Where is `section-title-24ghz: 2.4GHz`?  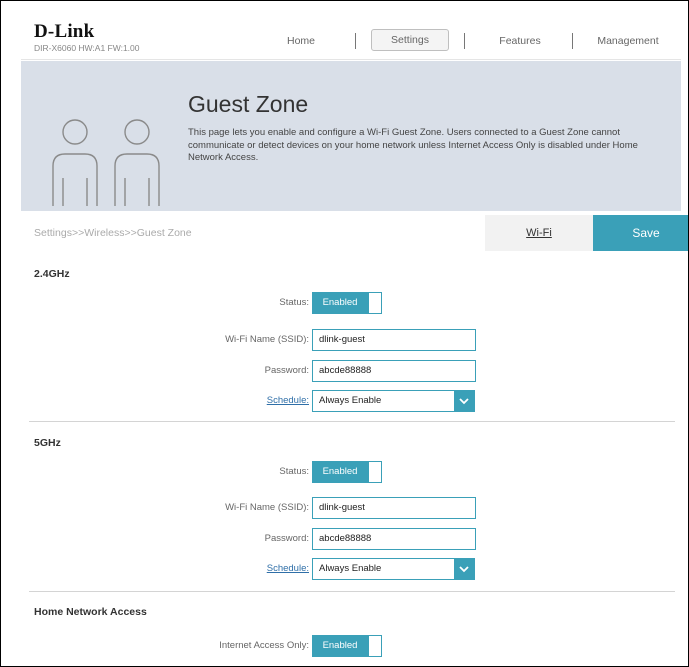
section-title-24ghz: 2.4GHz is located at coordinates (52, 274).